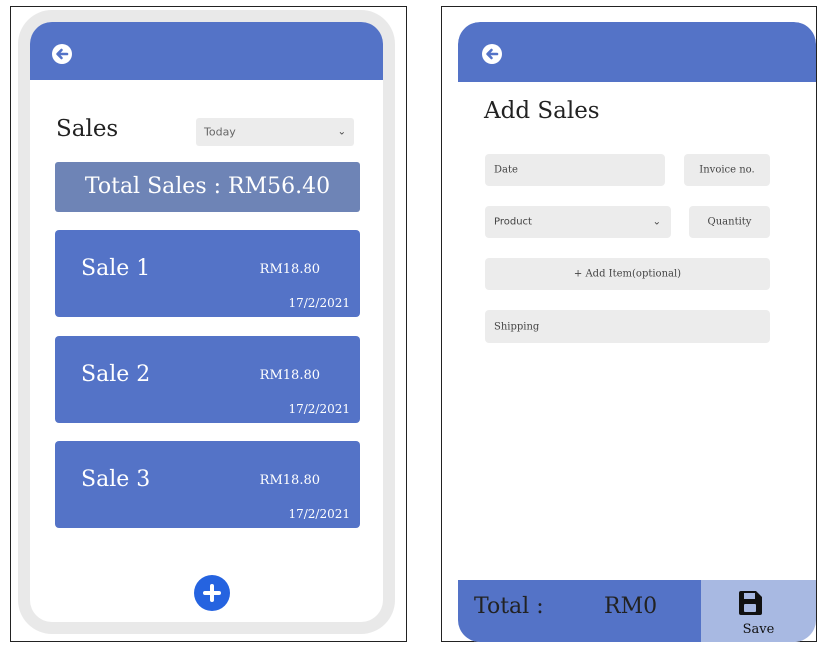 This screenshot has height=647, width=824. Describe the element at coordinates (542, 111) in the screenshot. I see `page-title: Add Sales` at that location.